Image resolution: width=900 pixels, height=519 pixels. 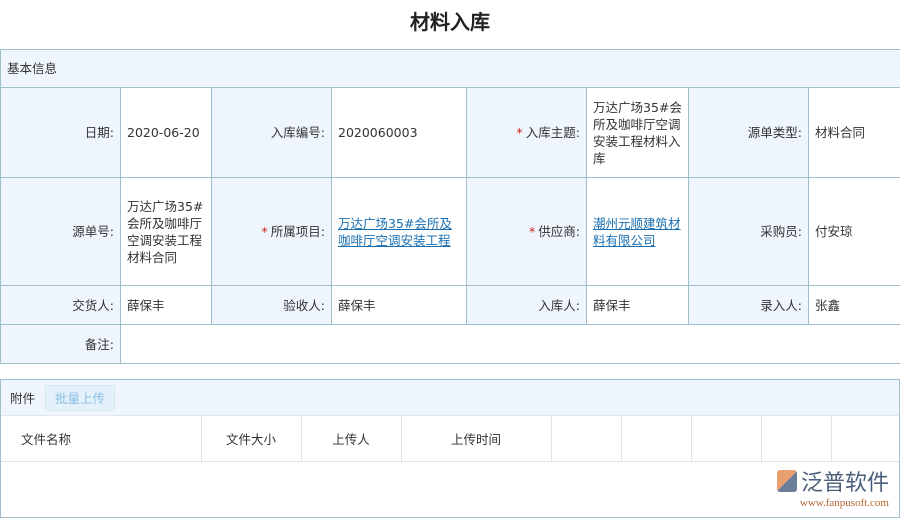 I want to click on project-label-cell: * 所属项目:, so click(x=271, y=231).